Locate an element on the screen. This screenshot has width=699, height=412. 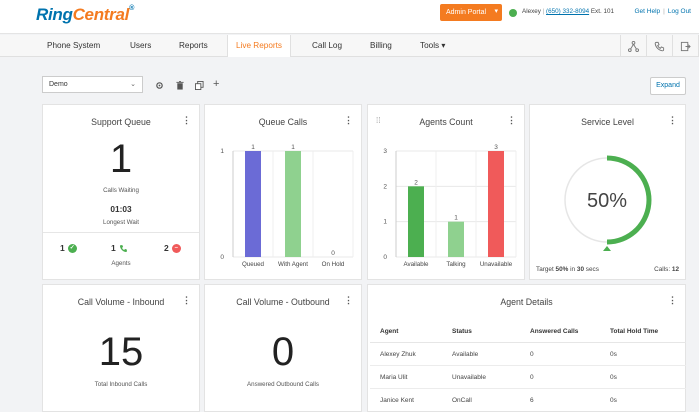
agents-unavailable-stat: 2 – is located at coordinates (172, 248).